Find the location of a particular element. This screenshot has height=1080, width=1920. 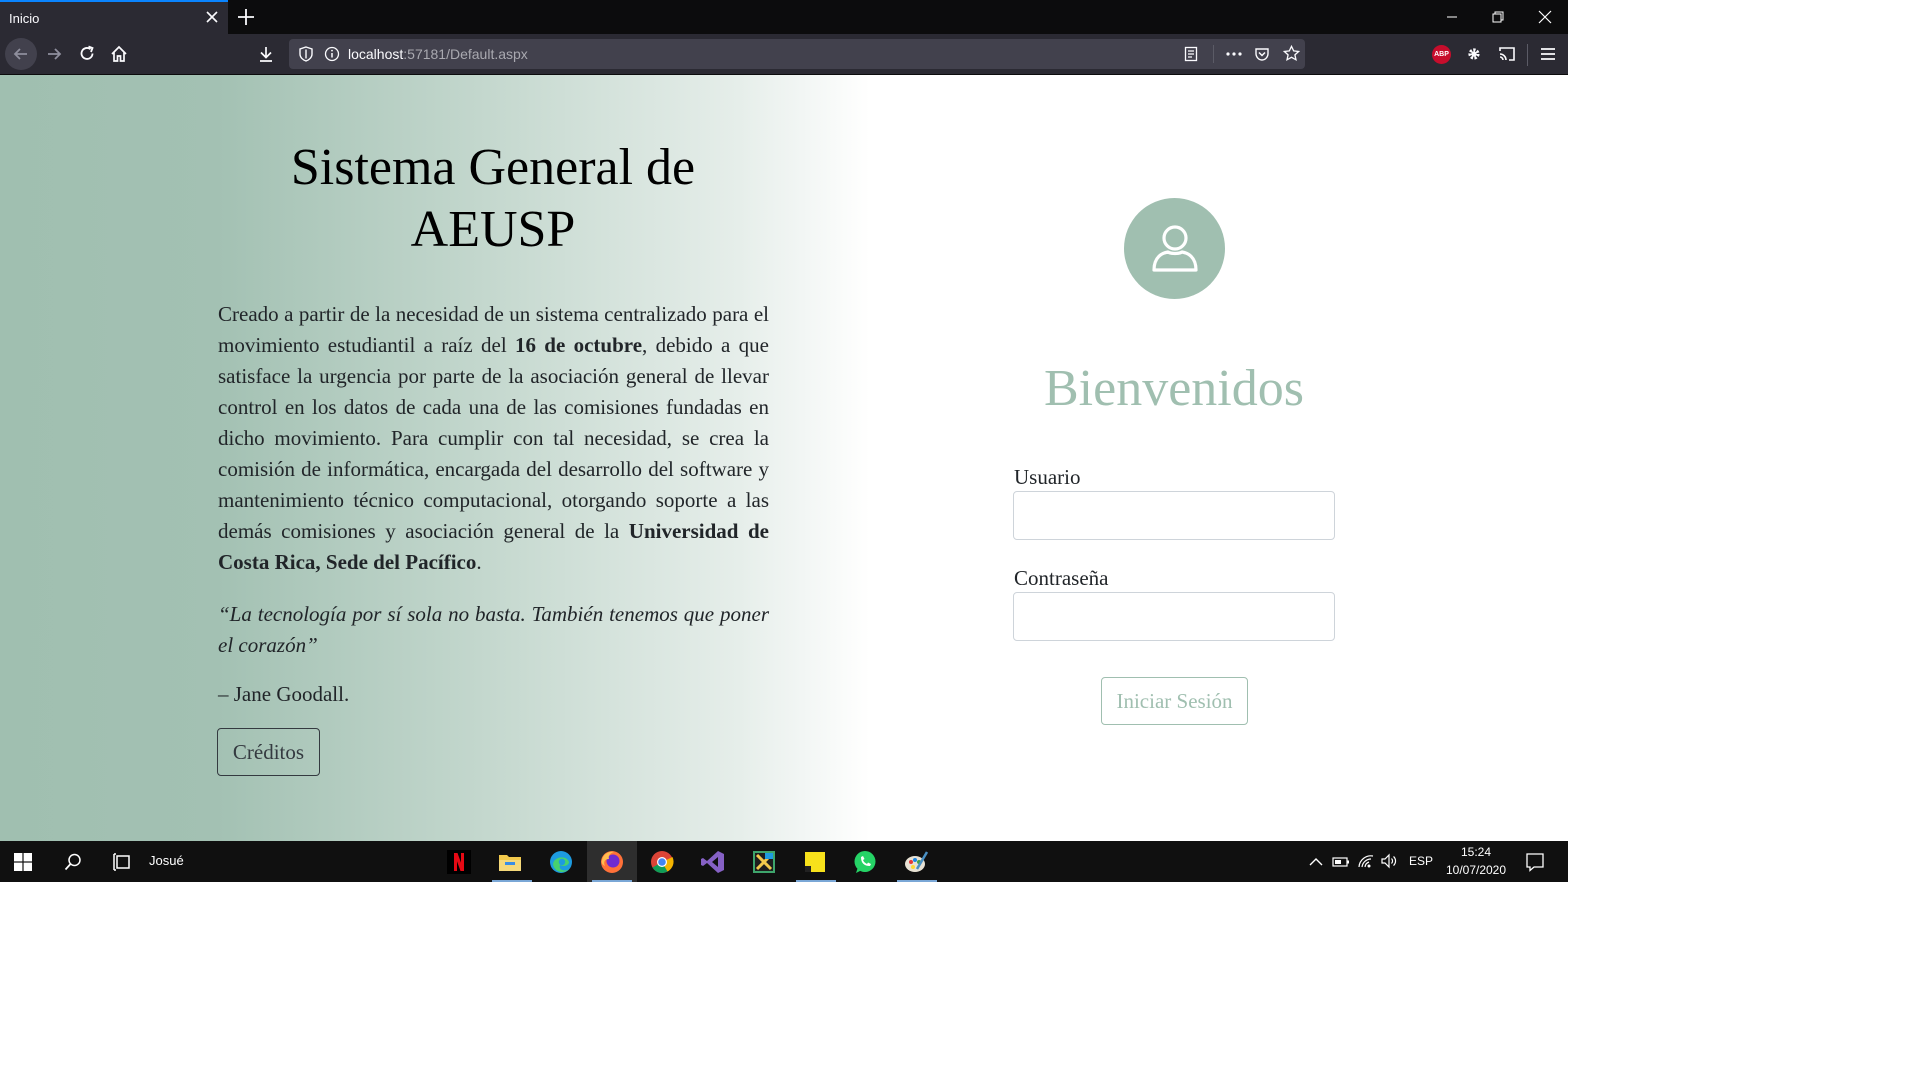

browser-tab-active: Inicio is located at coordinates (114, 17).